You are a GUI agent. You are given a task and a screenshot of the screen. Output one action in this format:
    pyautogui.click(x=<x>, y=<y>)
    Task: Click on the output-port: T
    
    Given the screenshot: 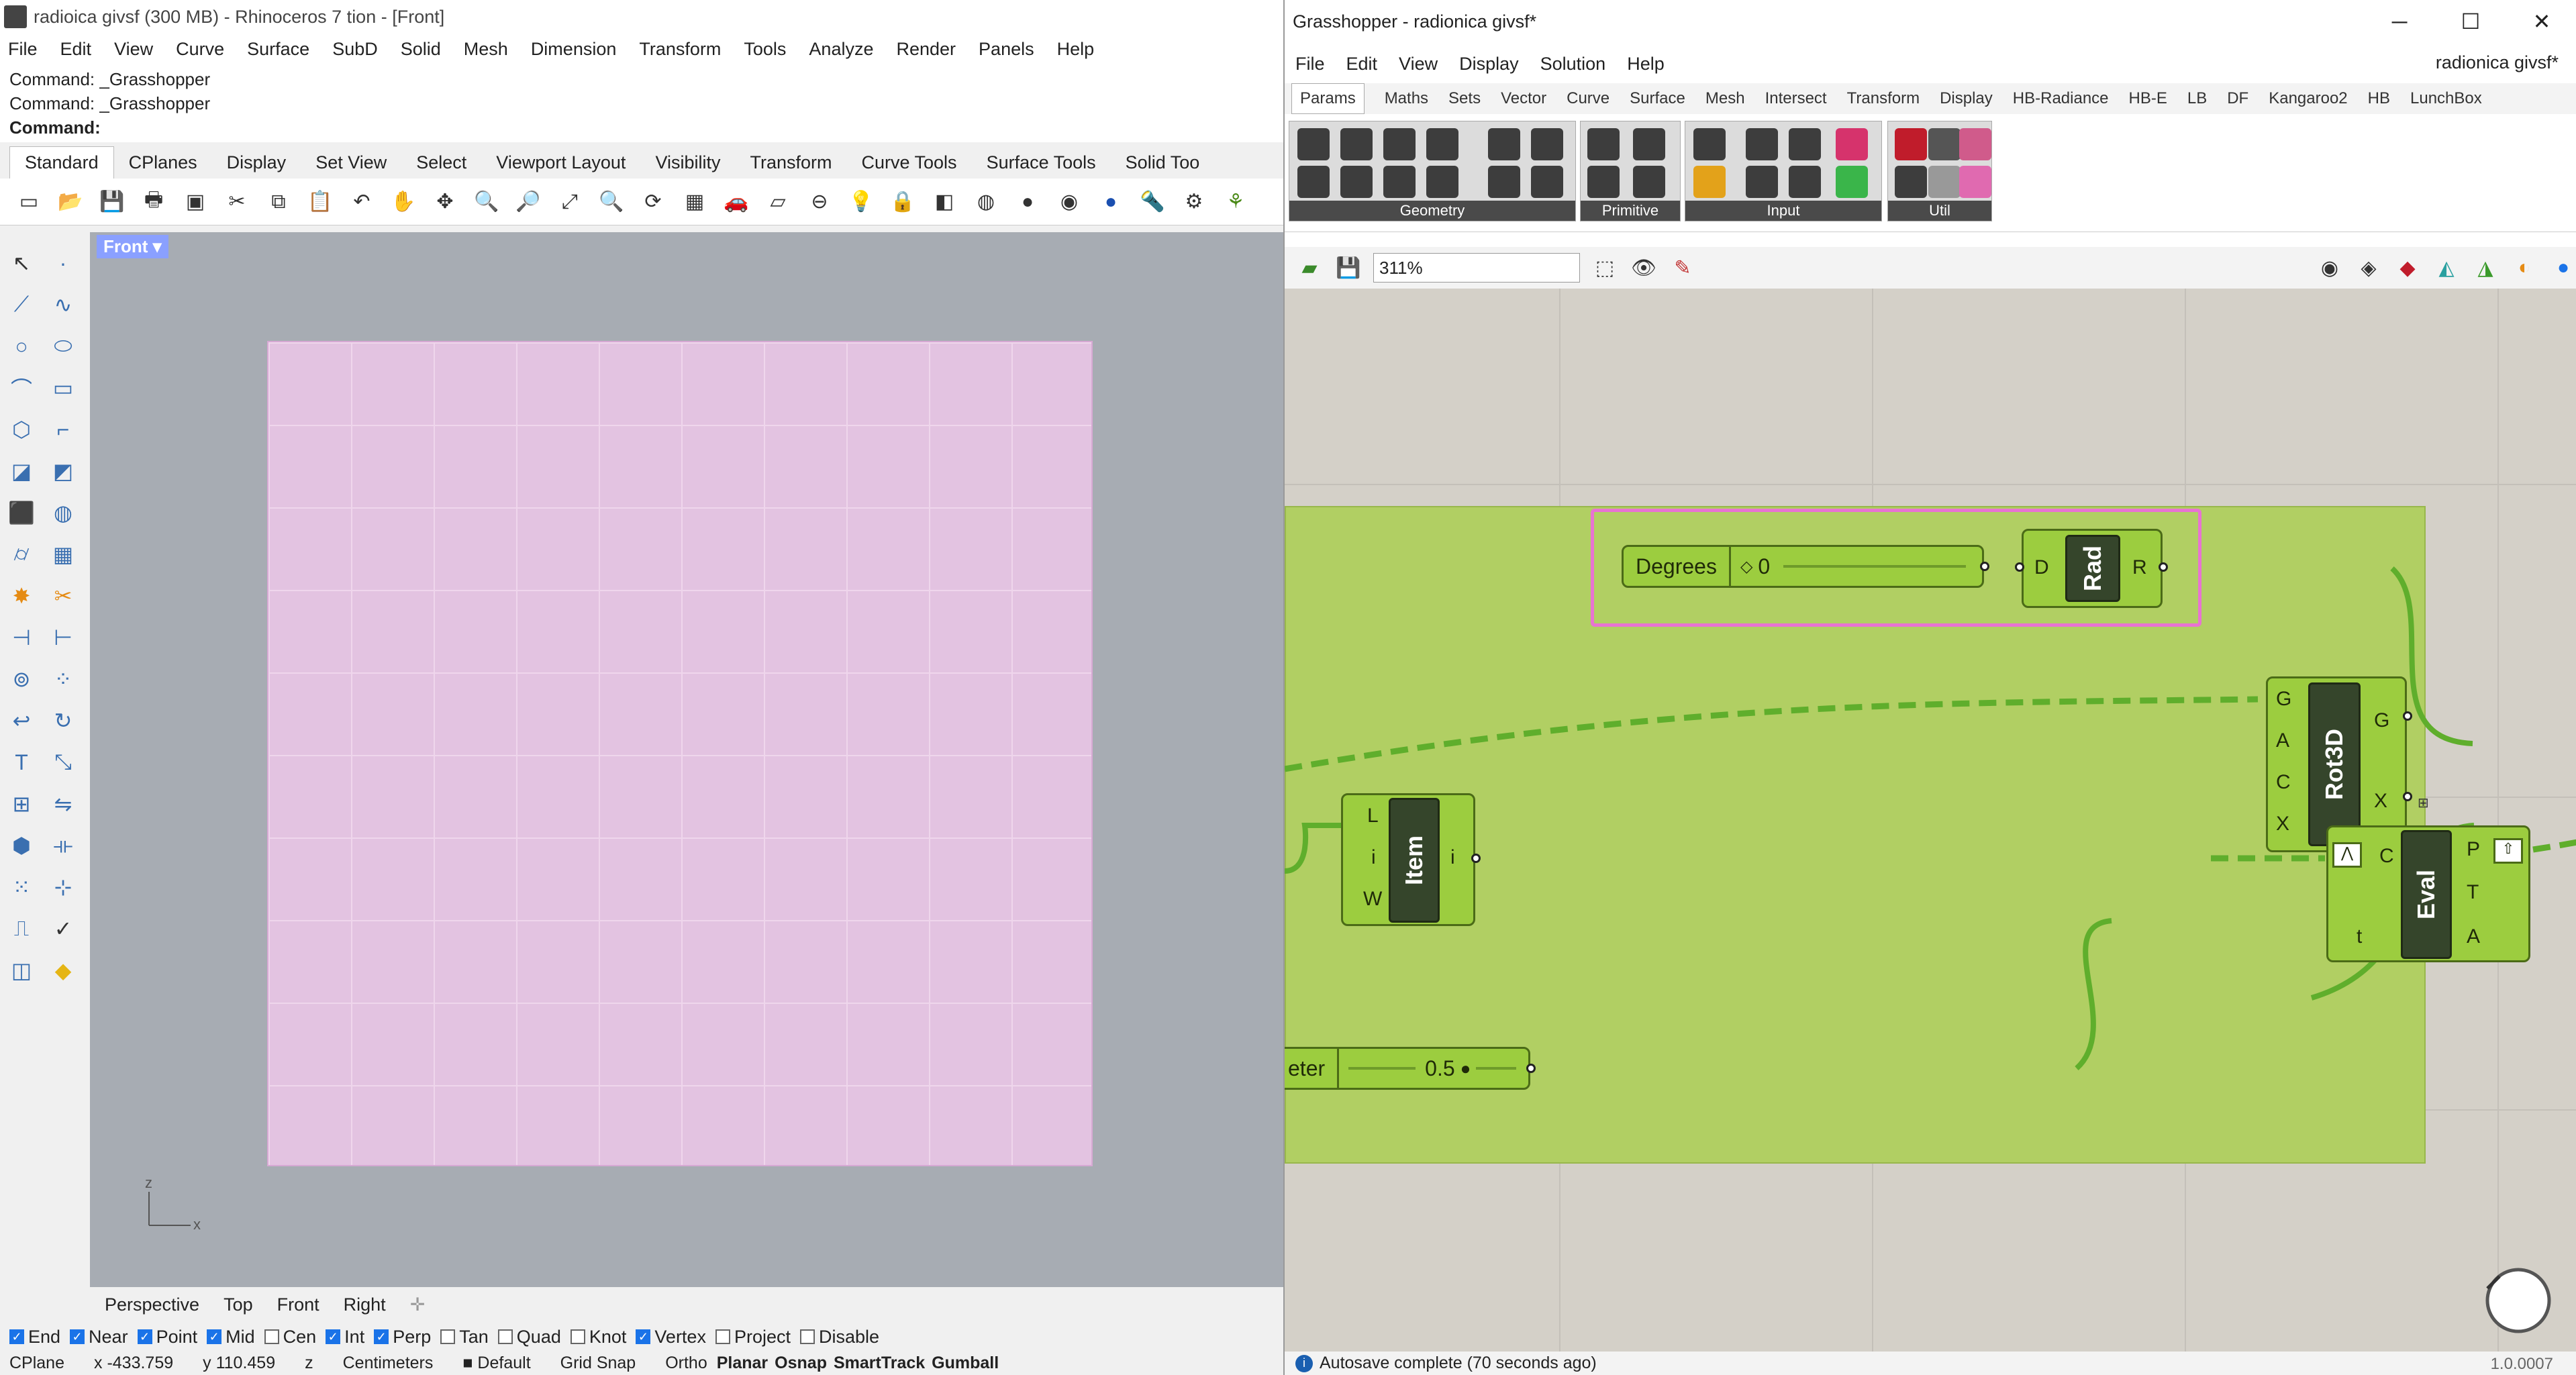 What is the action you would take?
    pyautogui.click(x=2473, y=893)
    